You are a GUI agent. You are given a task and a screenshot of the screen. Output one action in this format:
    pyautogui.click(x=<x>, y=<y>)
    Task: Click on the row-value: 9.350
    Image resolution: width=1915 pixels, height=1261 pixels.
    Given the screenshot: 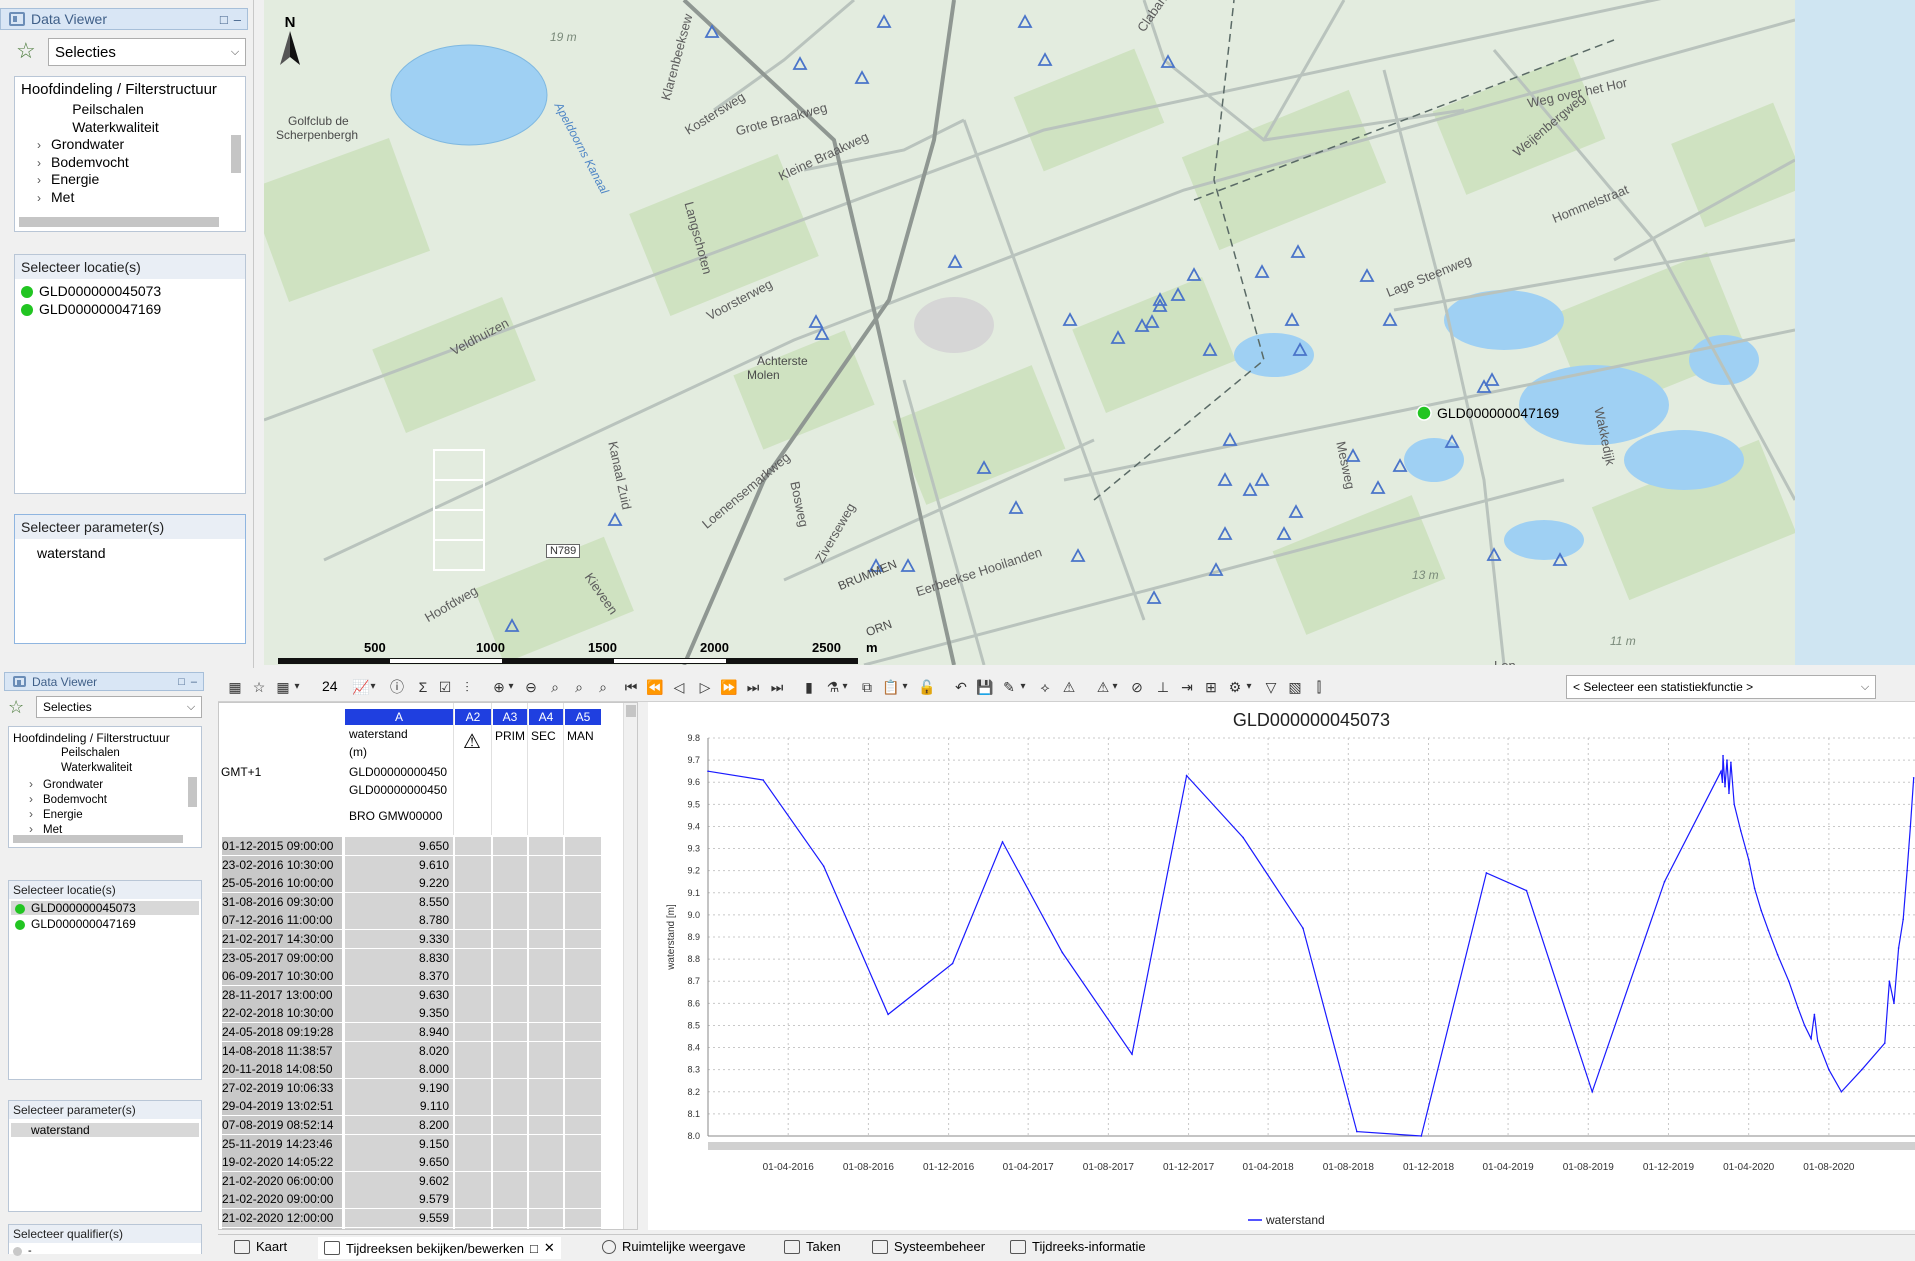 What is the action you would take?
    pyautogui.click(x=399, y=1013)
    